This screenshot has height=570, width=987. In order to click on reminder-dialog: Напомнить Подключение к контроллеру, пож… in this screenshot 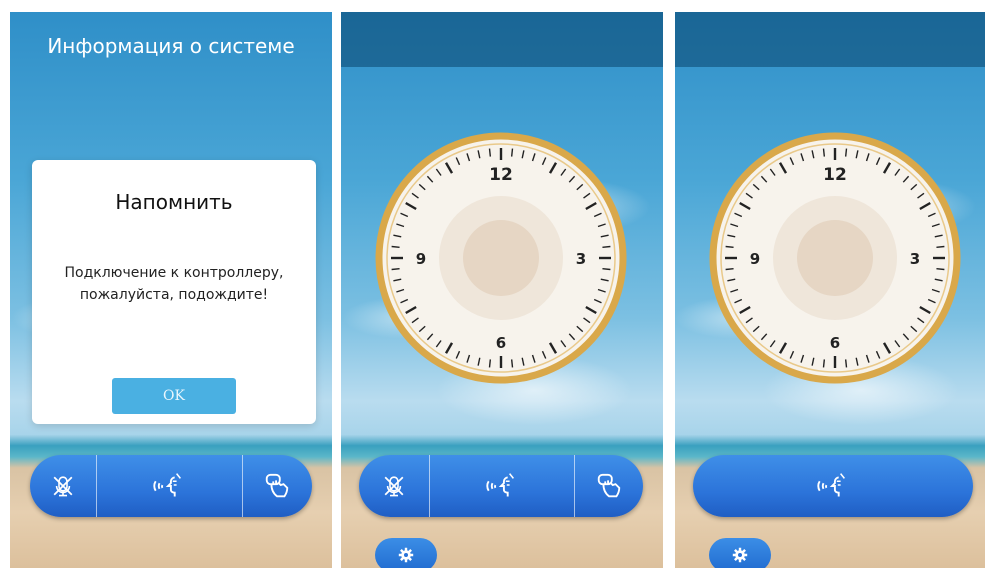, I will do `click(174, 292)`.